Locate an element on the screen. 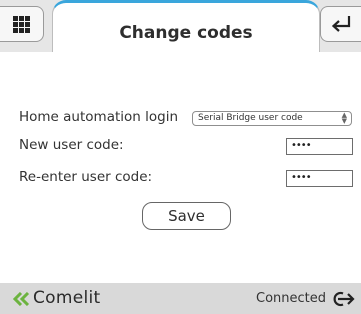 The width and height of the screenshot is (361, 314). menu-button is located at coordinates (22, 24).